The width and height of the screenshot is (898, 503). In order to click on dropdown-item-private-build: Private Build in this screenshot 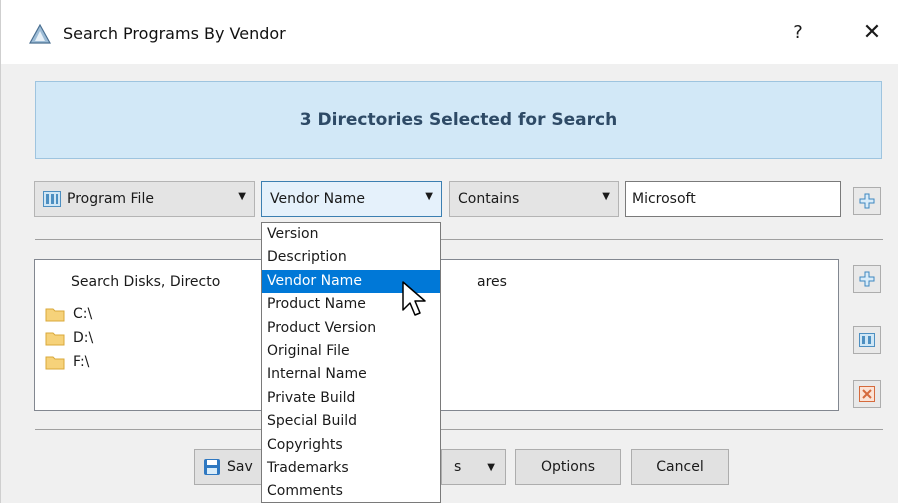, I will do `click(351, 398)`.